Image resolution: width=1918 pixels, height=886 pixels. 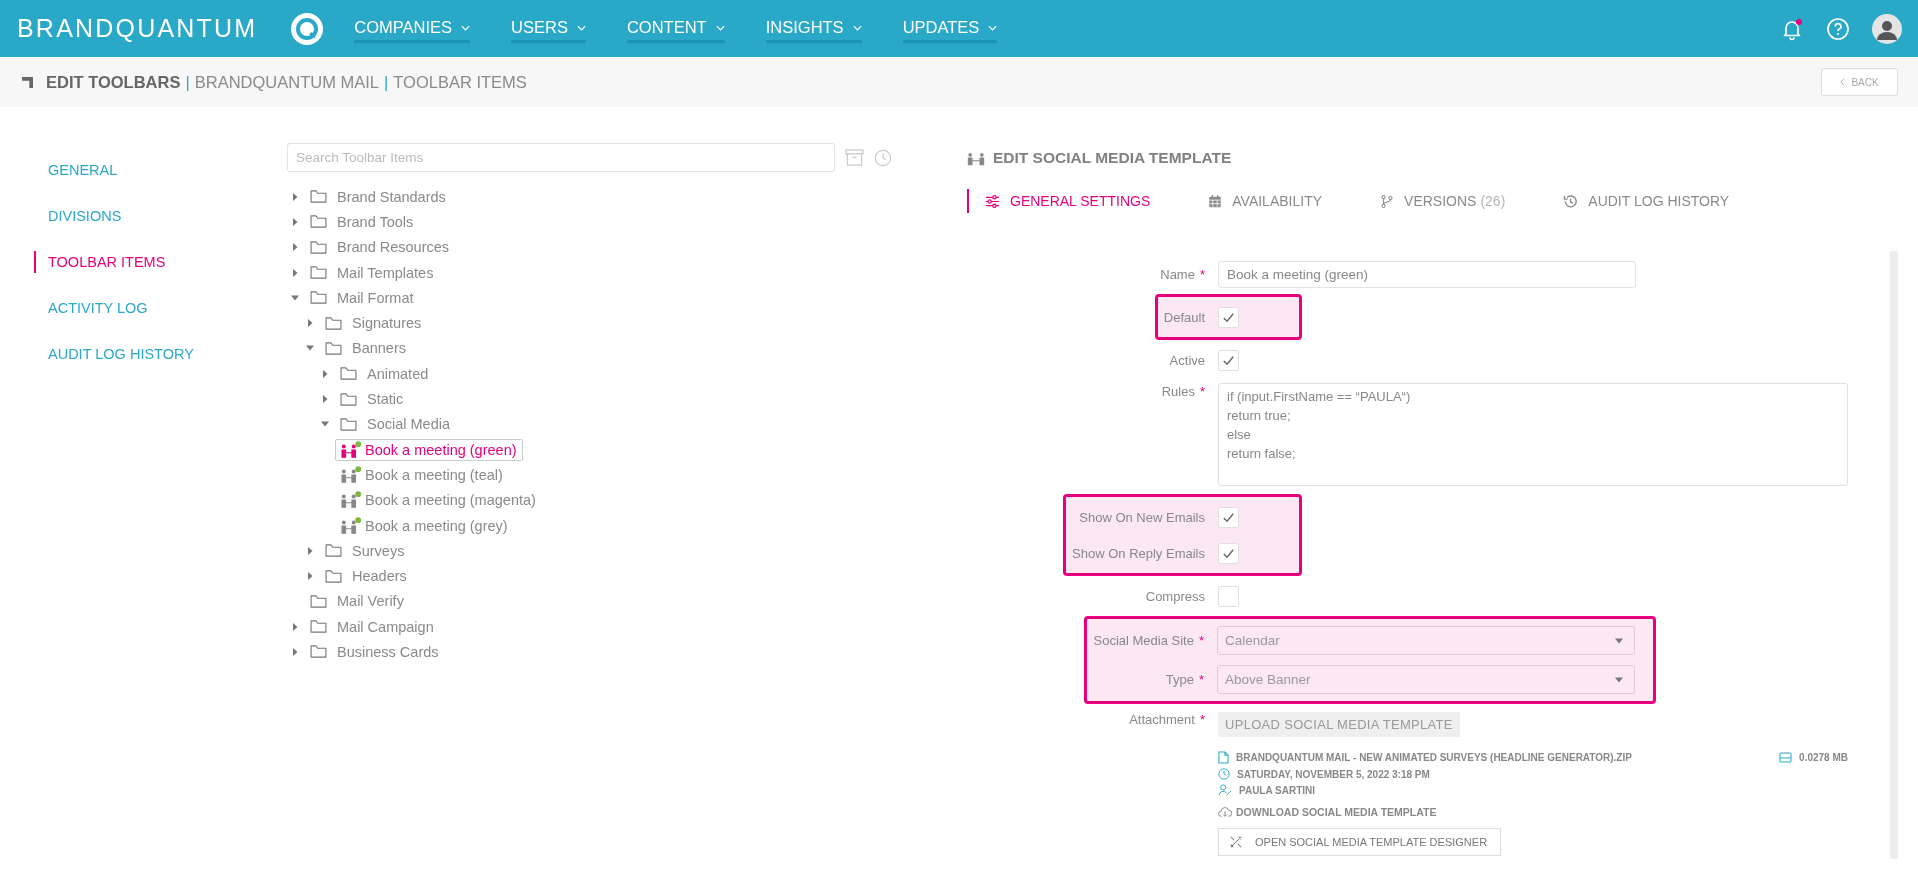 I want to click on tree-folder: Animated, so click(x=398, y=373).